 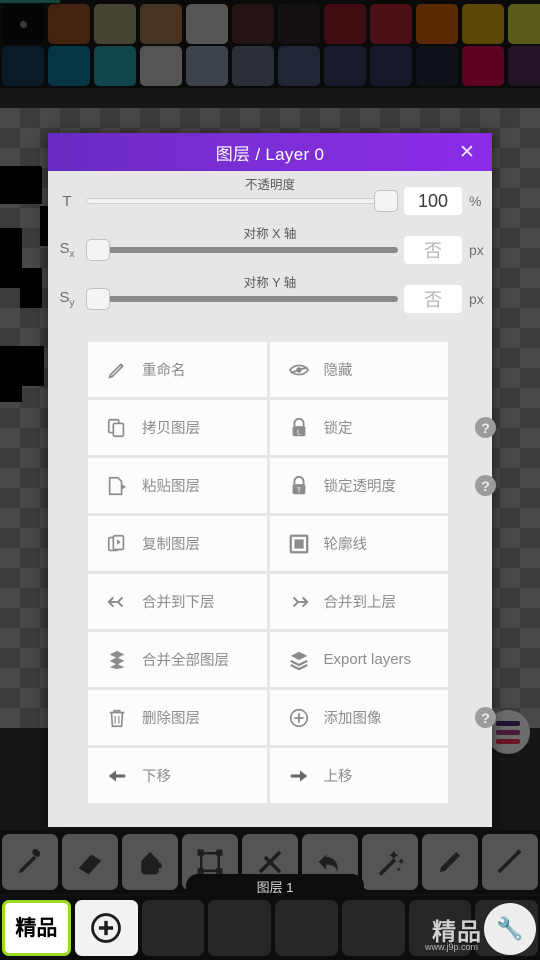 I want to click on menu-row: 拷贝图层 L 锁定?, so click(x=292, y=427).